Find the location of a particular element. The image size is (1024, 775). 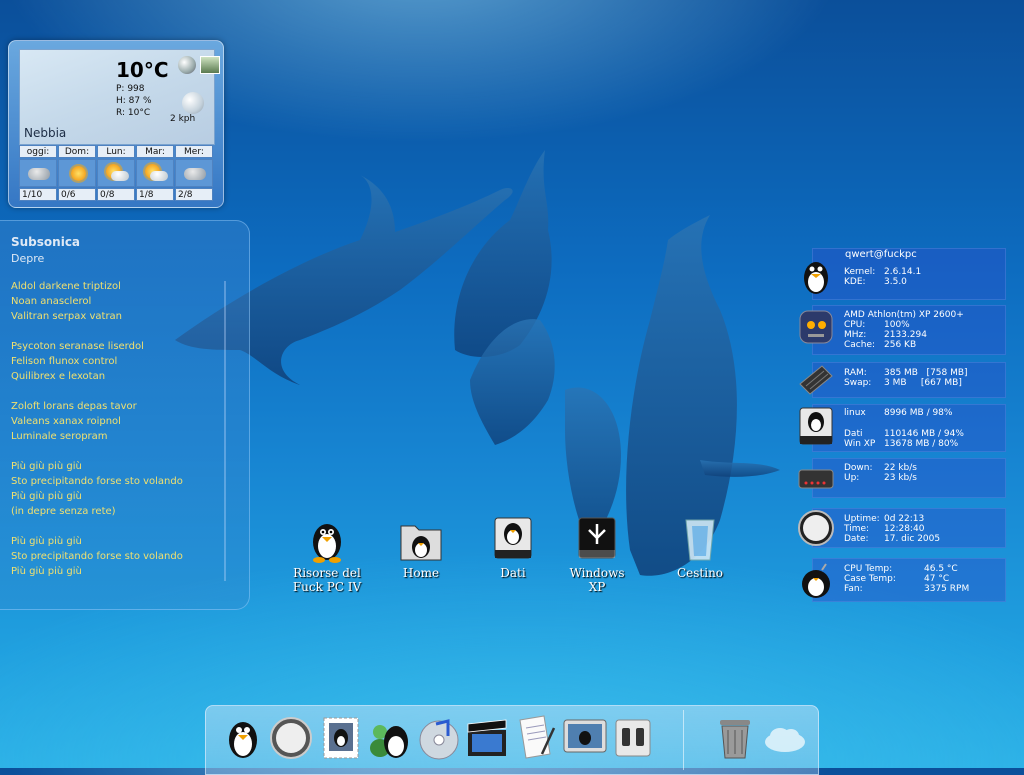

sysmon-uptime-value: 0d 22:13 is located at coordinates (904, 519).